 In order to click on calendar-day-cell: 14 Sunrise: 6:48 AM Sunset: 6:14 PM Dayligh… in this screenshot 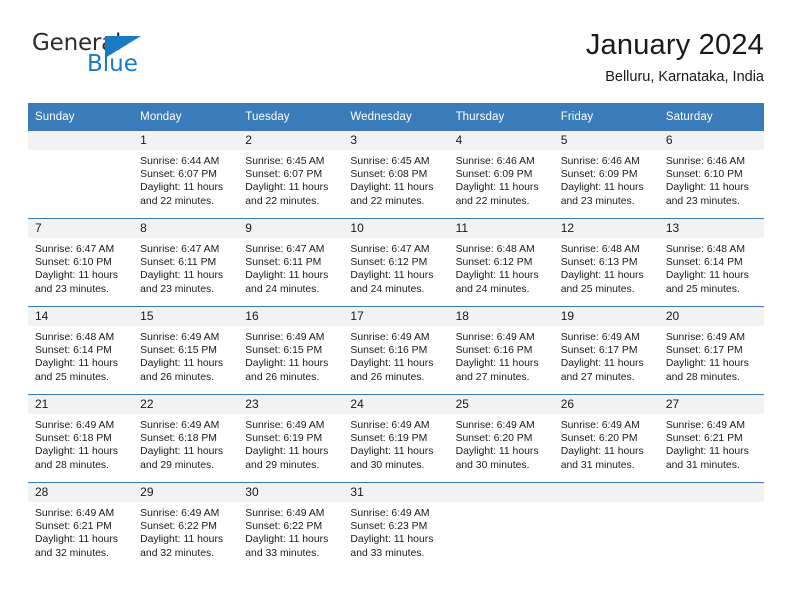, I will do `click(81, 350)`.